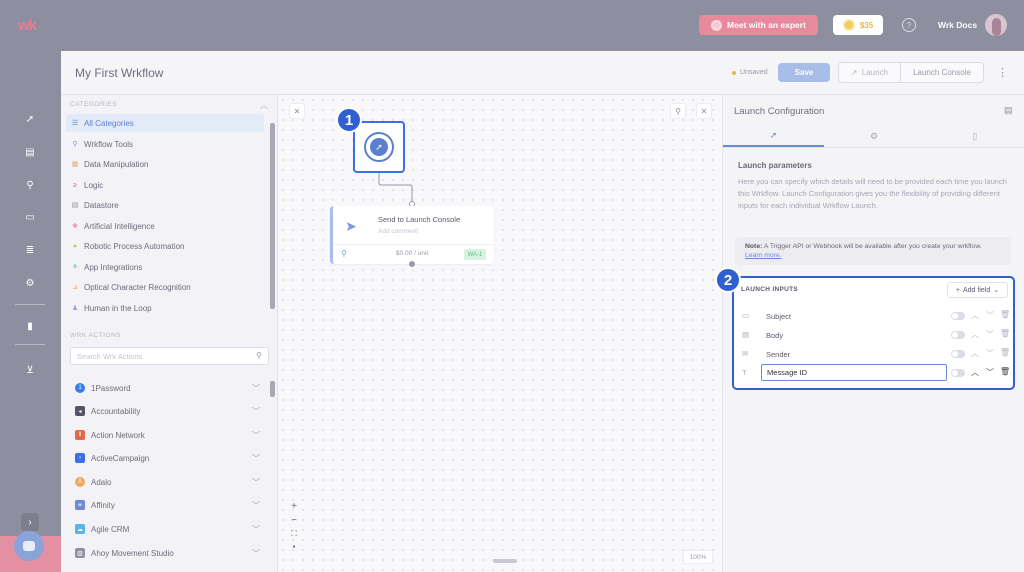 Image resolution: width=1024 pixels, height=572 pixels. What do you see at coordinates (165, 388) in the screenshot?
I see `action-item-1password: 1 1Password ﹀` at bounding box center [165, 388].